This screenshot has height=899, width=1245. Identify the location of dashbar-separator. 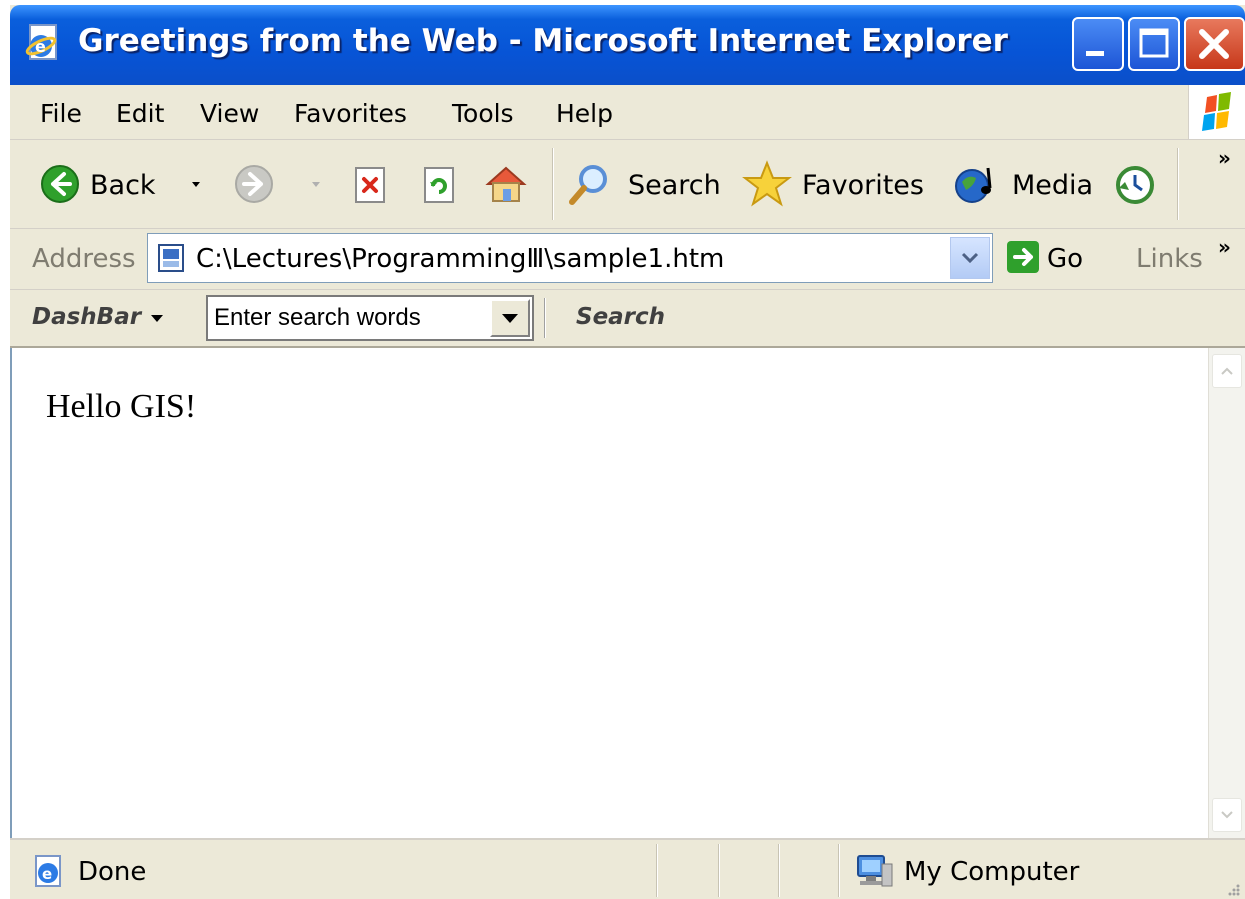
(545, 318).